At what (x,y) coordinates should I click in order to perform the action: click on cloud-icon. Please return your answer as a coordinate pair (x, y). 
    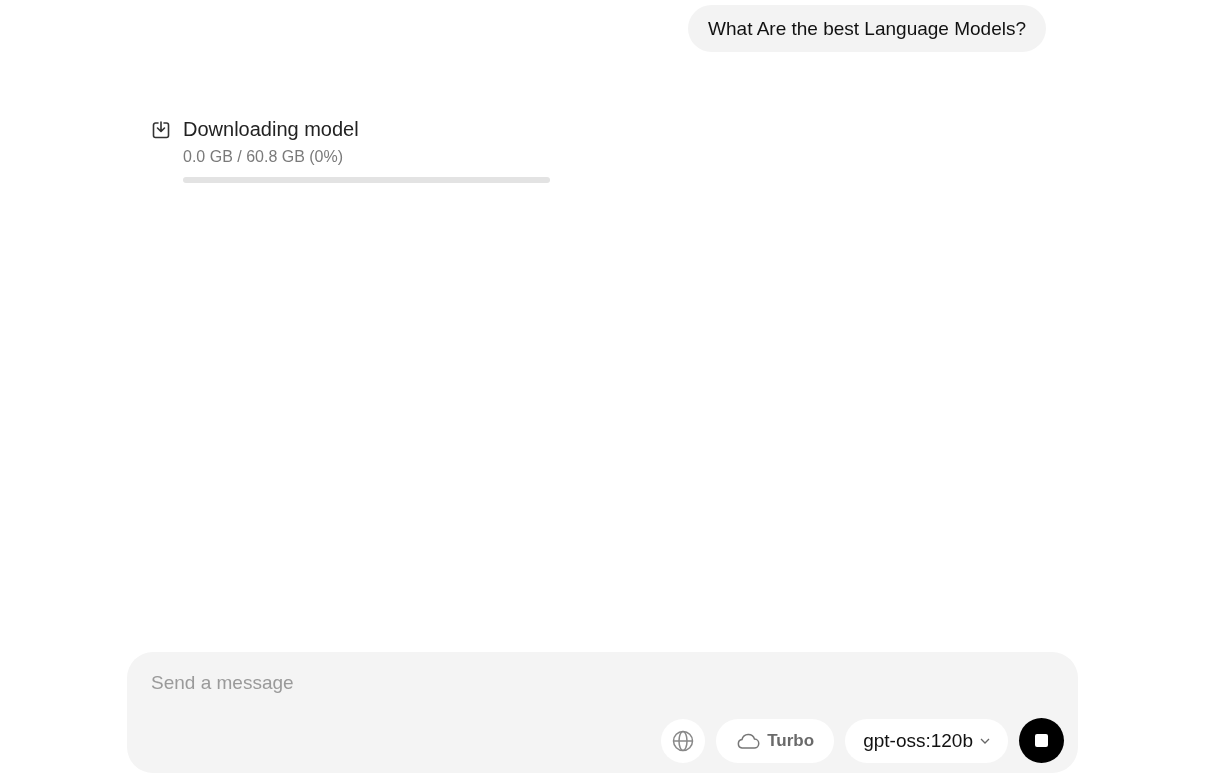
    Looking at the image, I should click on (748, 740).